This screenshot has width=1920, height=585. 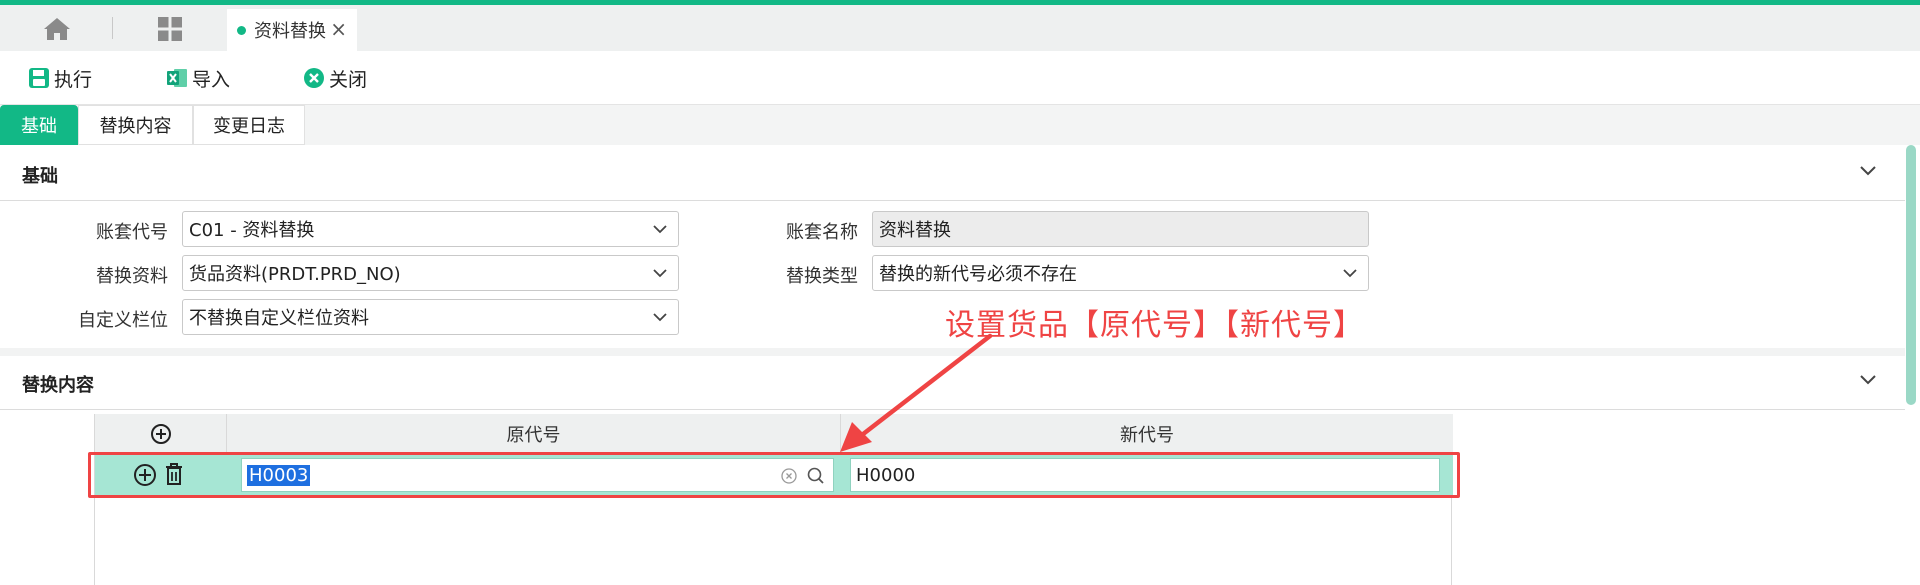 I want to click on account-code-select: C01 - 资料替换, so click(x=430, y=229).